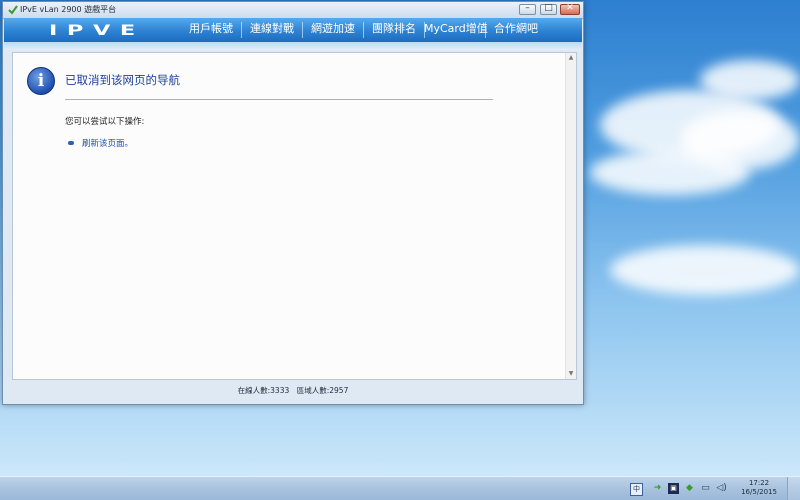  I want to click on title-bar: IPvE vLan 2900 遊戲平台 – □ ✕, so click(293, 10).